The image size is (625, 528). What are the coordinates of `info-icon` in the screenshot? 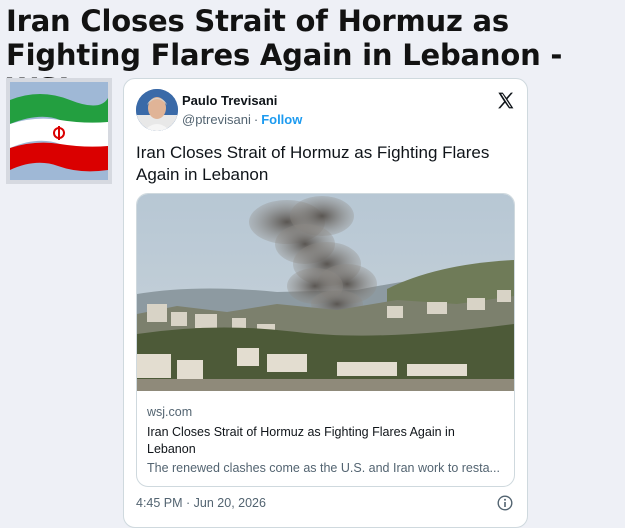 It's located at (505, 503).